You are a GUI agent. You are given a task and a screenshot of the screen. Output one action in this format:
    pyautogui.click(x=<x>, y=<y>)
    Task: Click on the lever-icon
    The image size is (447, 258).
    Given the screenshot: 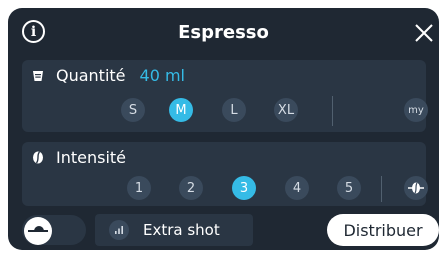 What is the action you would take?
    pyautogui.click(x=38, y=231)
    